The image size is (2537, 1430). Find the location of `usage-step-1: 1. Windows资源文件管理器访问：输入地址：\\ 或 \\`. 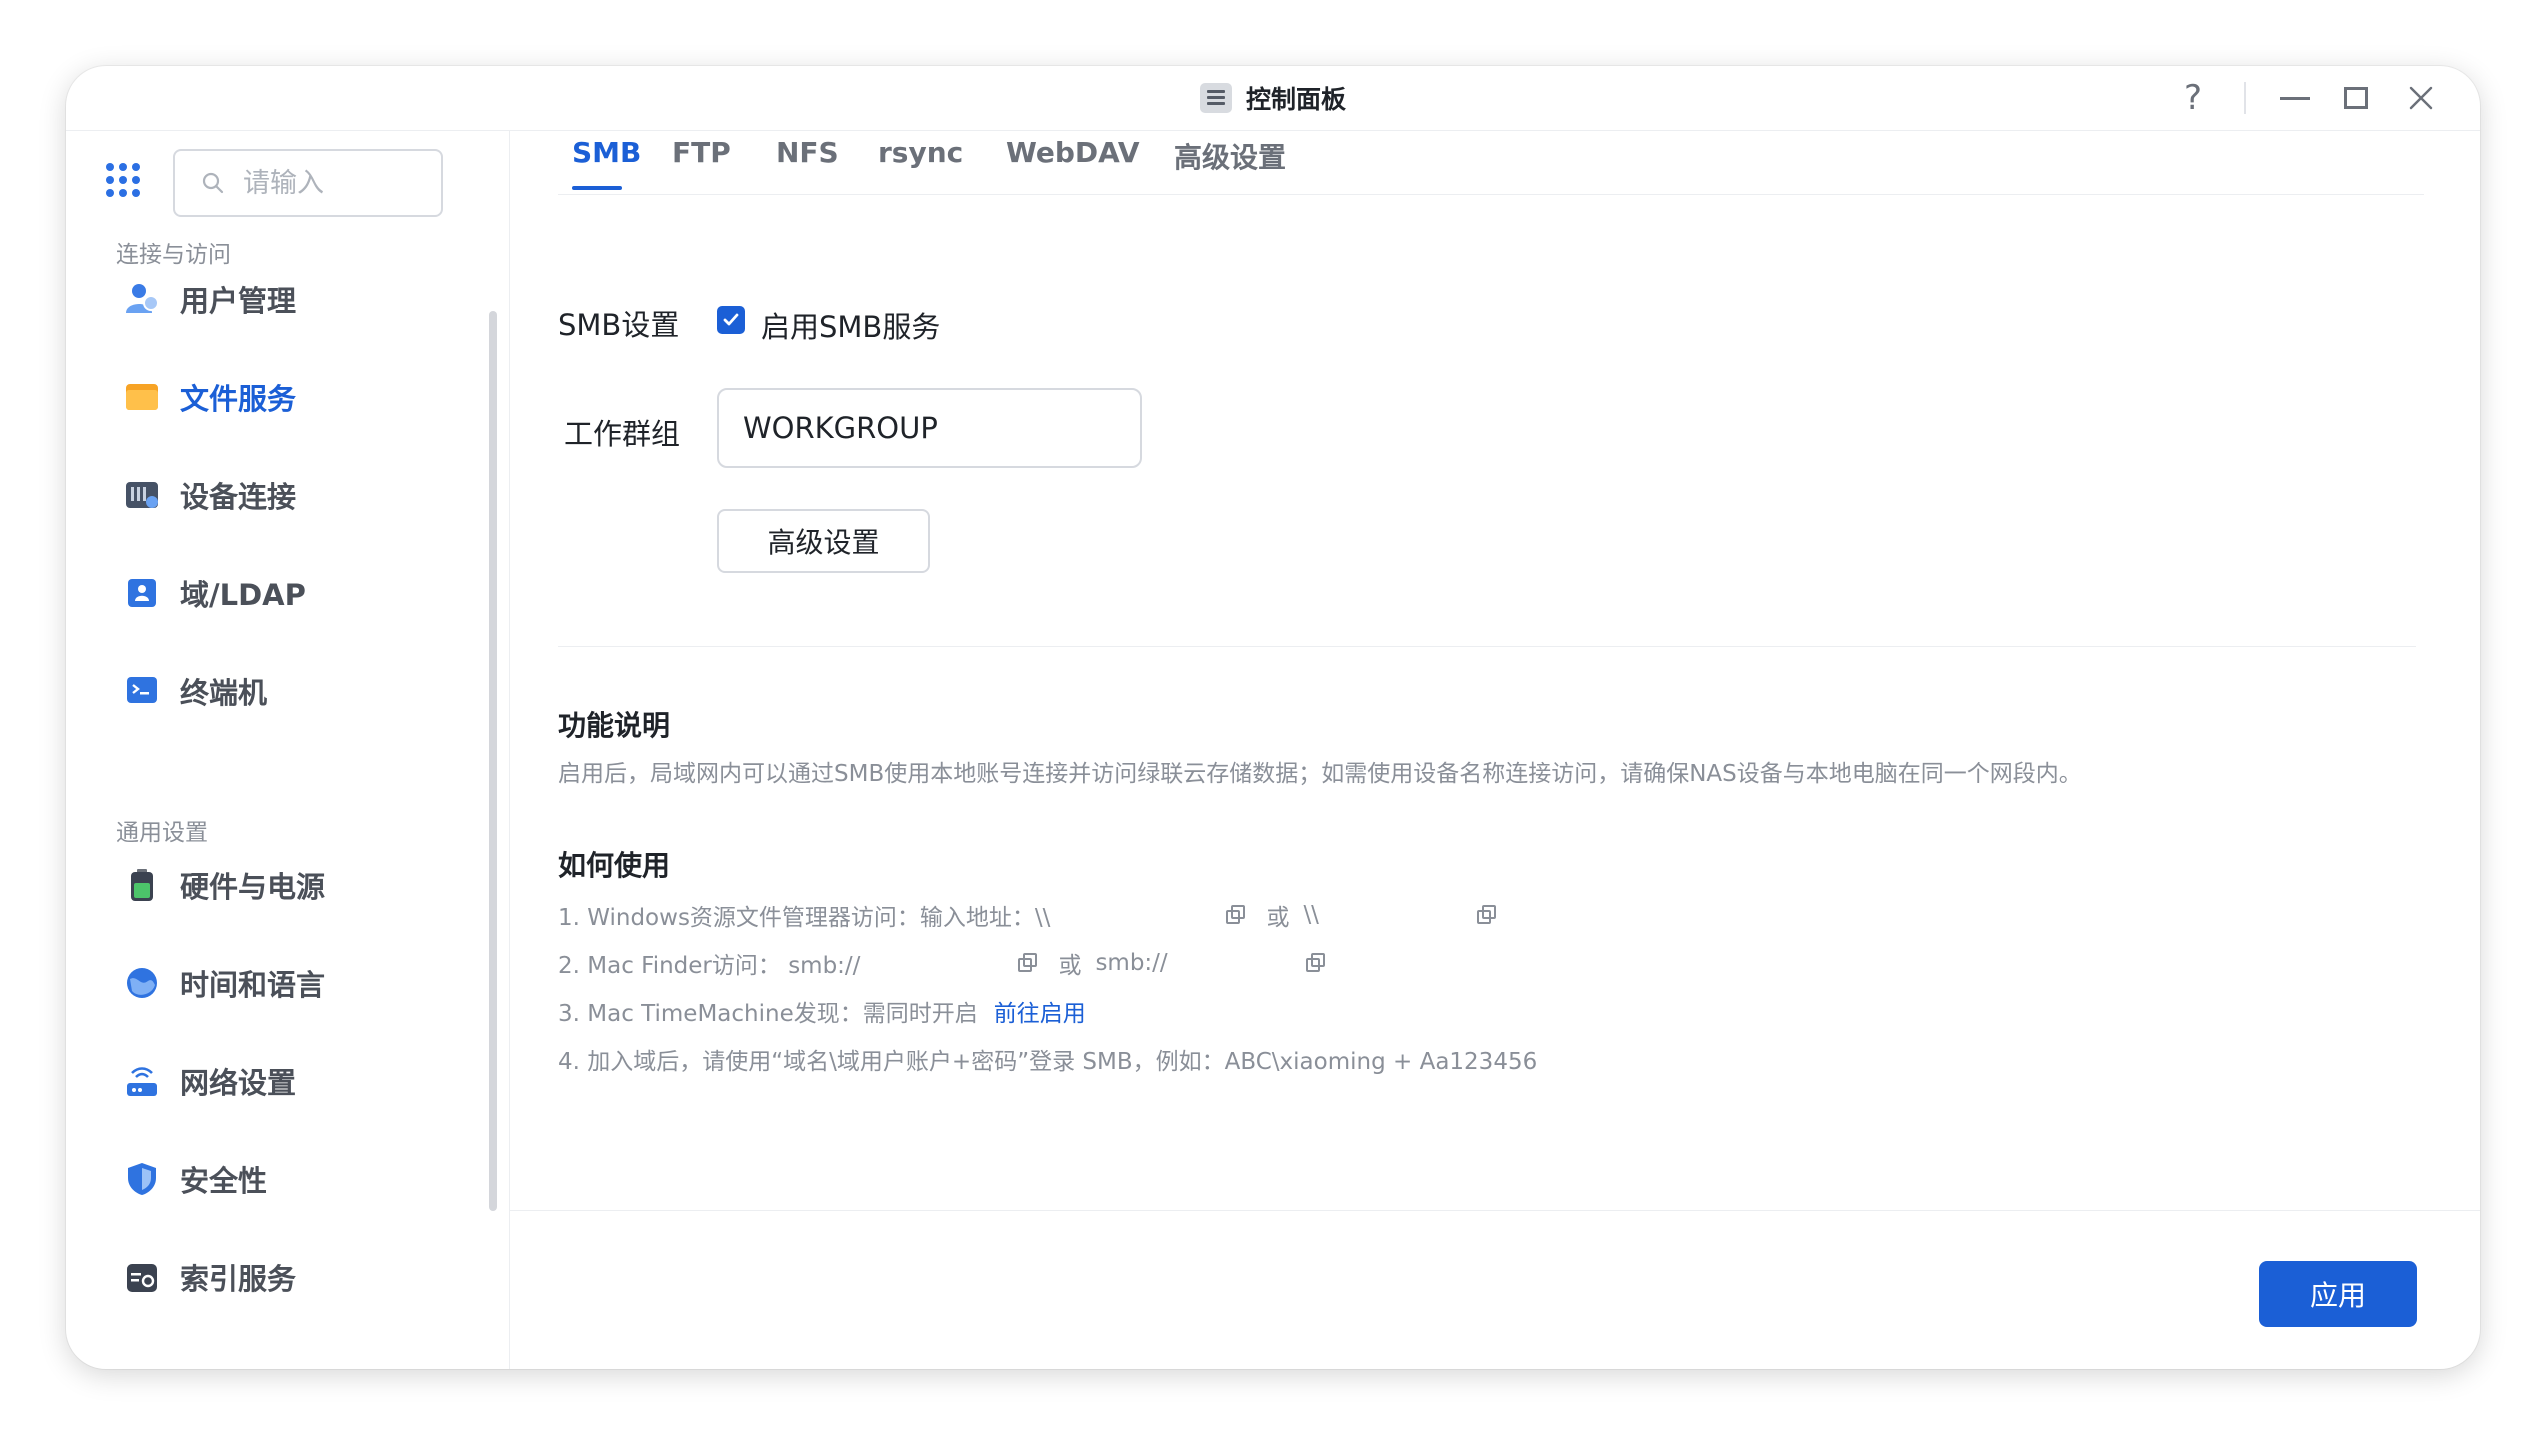

usage-step-1: 1. Windows资源文件管理器访问：输入地址：\\ 或 \\ is located at coordinates (1030, 915).